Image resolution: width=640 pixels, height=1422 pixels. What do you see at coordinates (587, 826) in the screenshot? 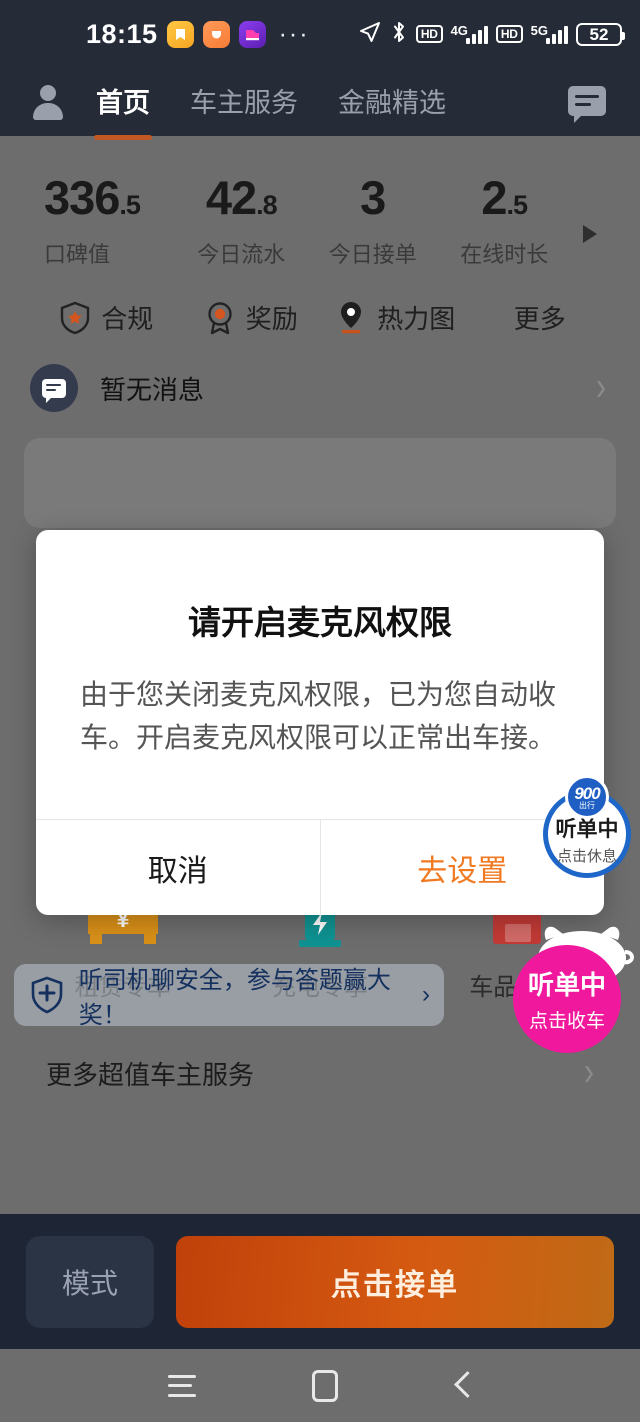
I see `listening-widget-blue: 900 出行 听单中 点击休息` at bounding box center [587, 826].